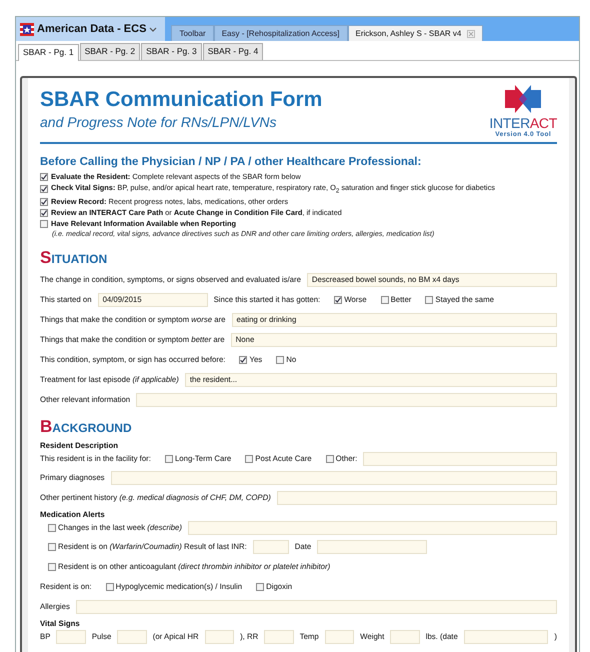 This screenshot has height=652, width=590. What do you see at coordinates (231, 162) in the screenshot?
I see `section-heading: Before Calling the Physician / NP / PA / other Healthcare Professional:` at bounding box center [231, 162].